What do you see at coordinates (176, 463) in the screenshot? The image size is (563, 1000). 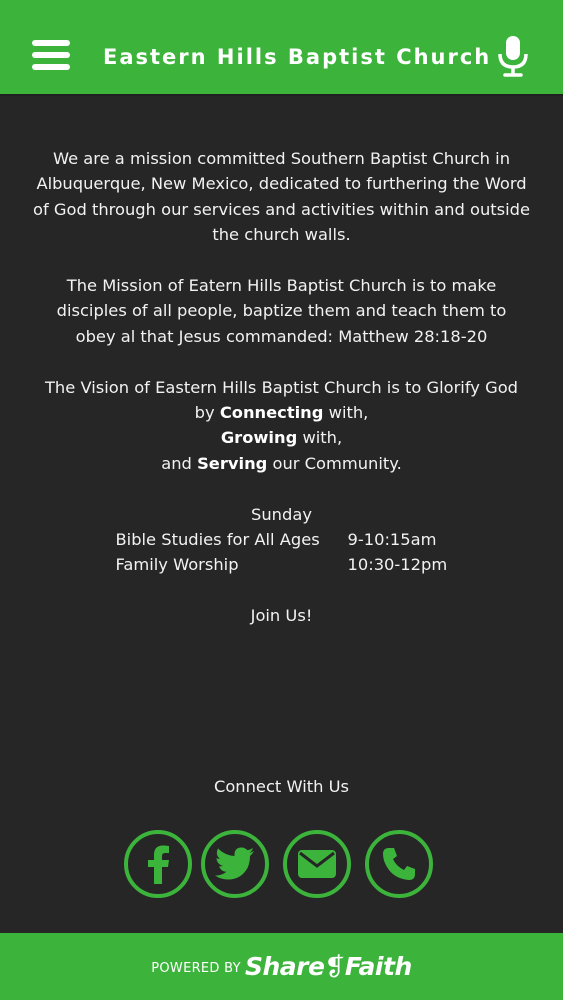 I see `vision-serving-prefix: and` at bounding box center [176, 463].